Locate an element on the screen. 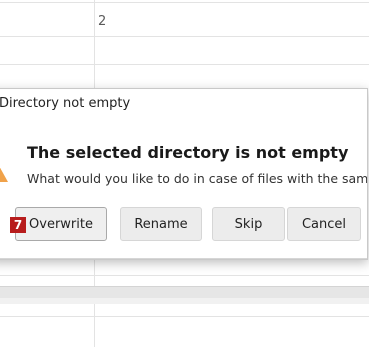  shortcut-badge: 7 is located at coordinates (18, 225).